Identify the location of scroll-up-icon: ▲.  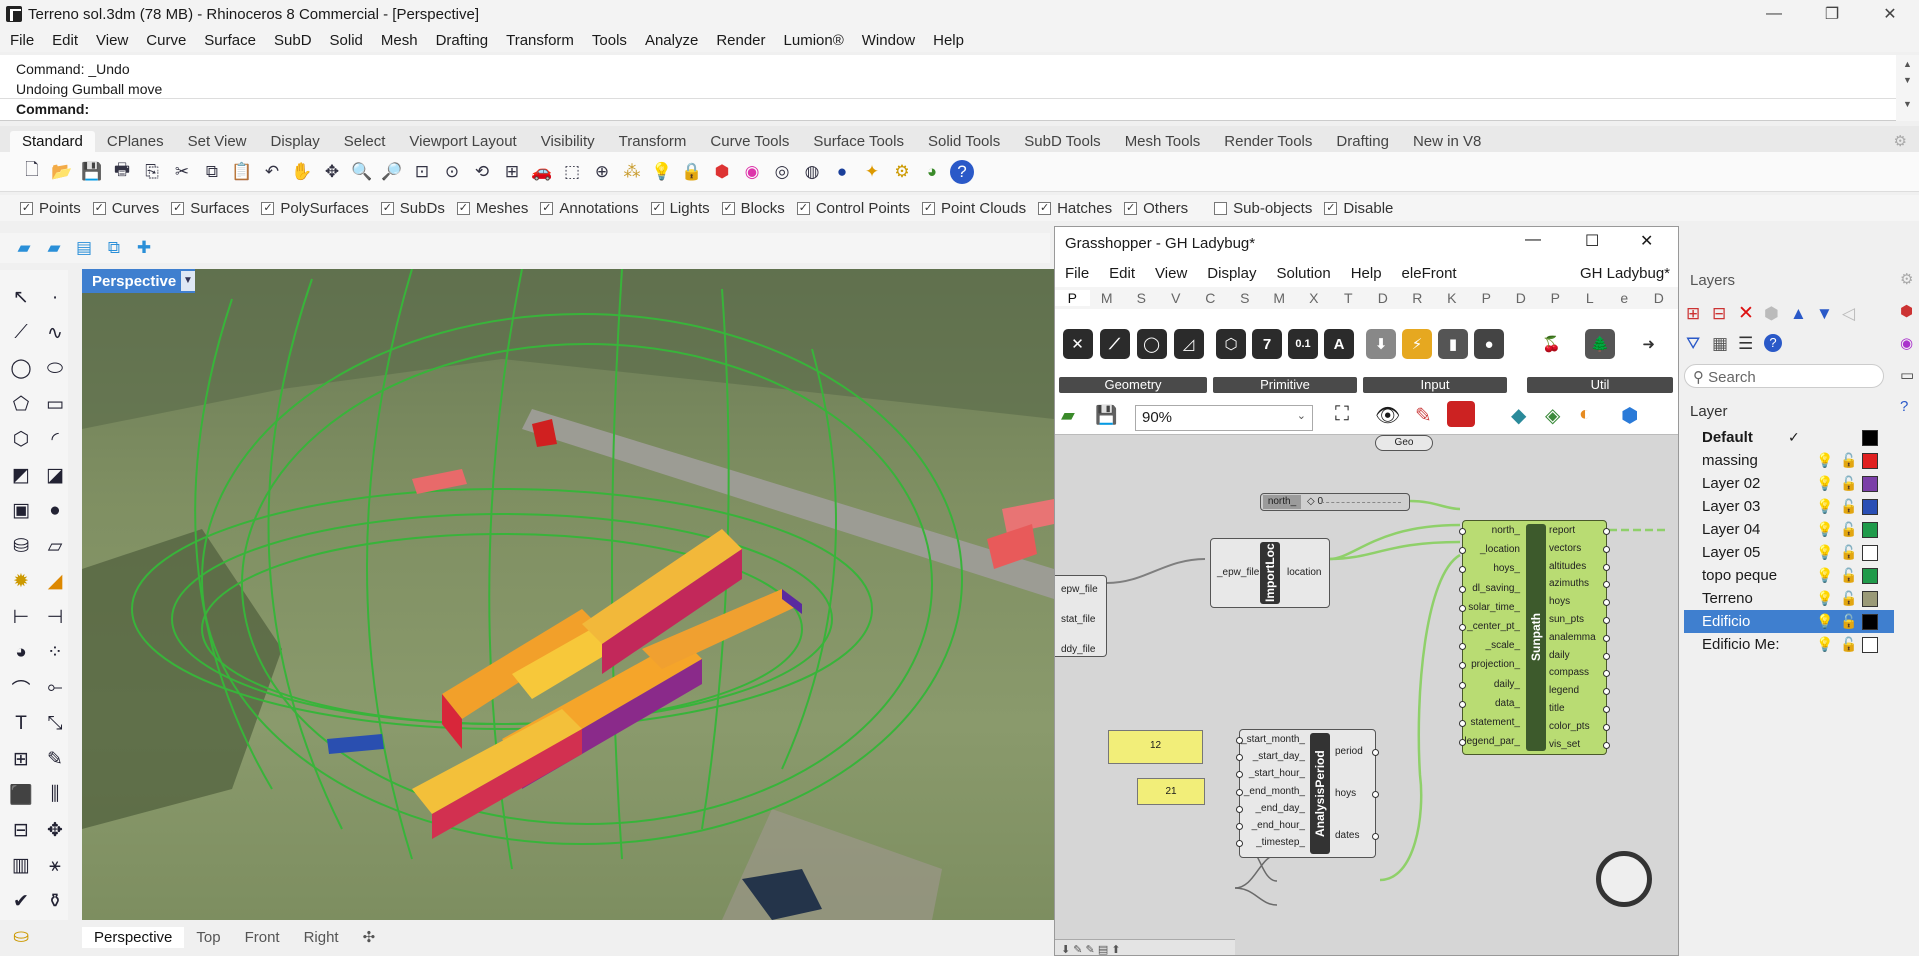
(1907, 64).